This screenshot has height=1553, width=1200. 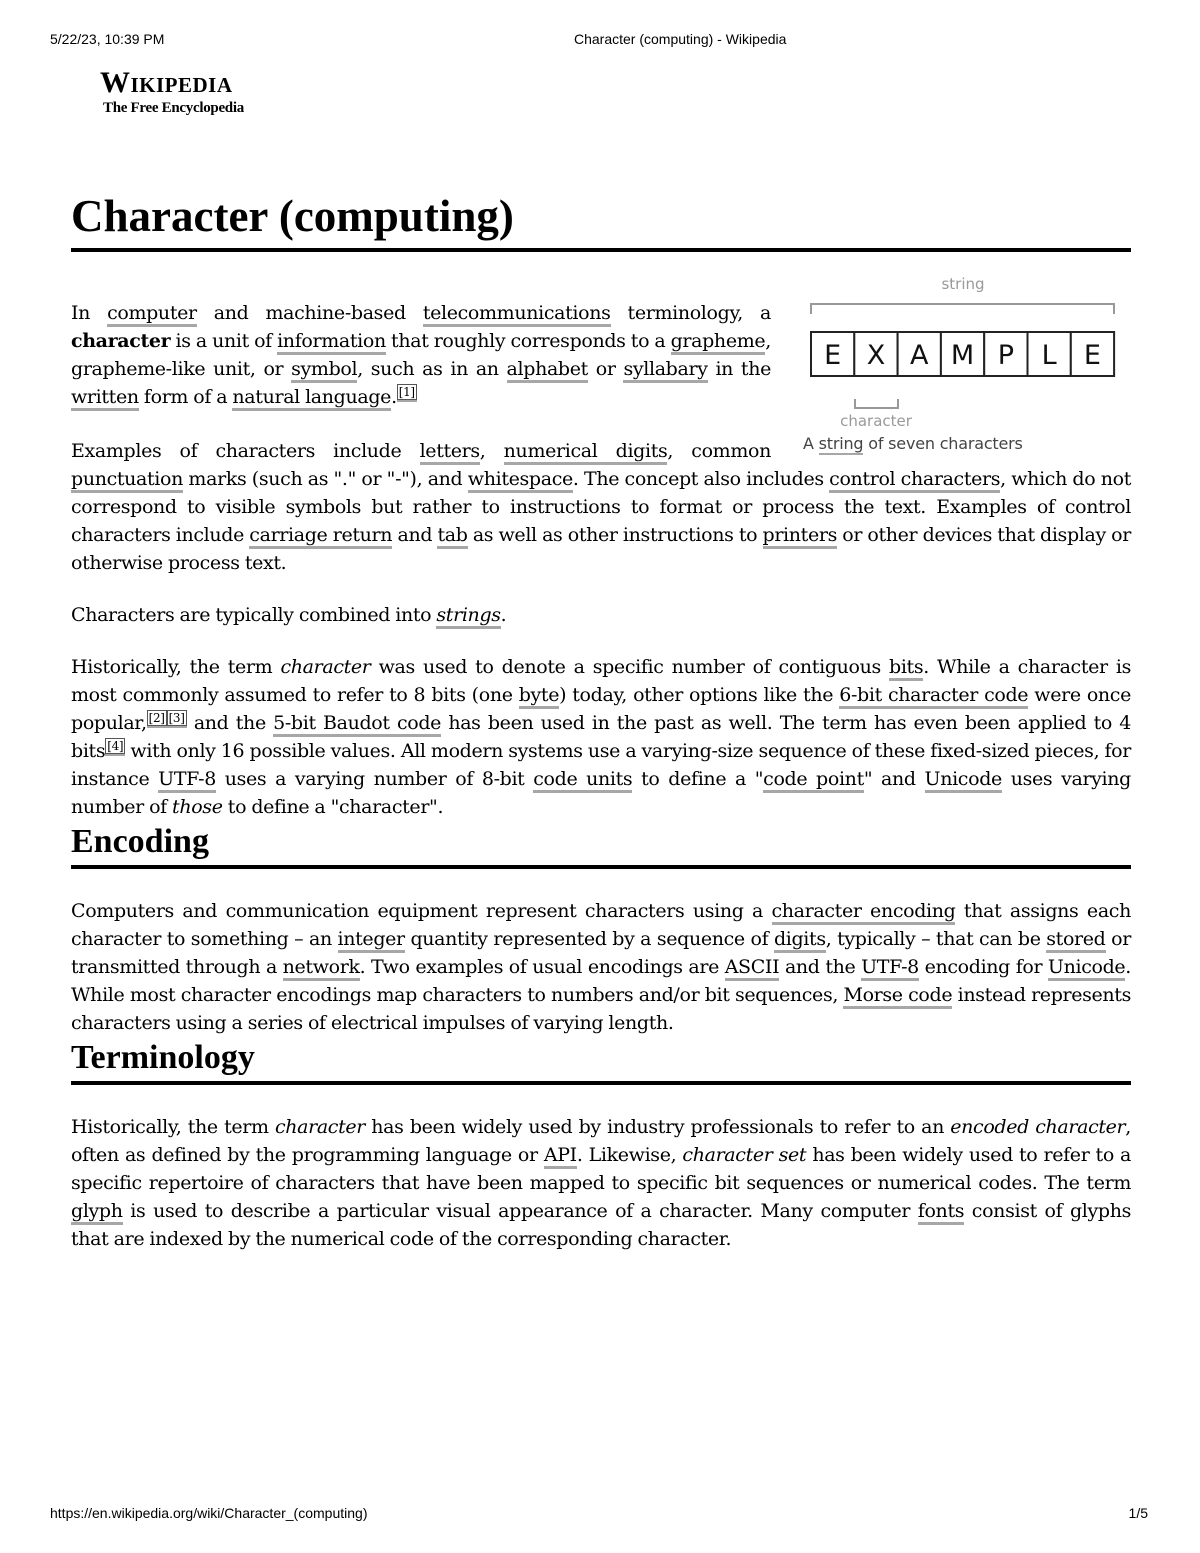 I want to click on print-page-title: Character (computing) - Wikipedia, so click(x=680, y=39).